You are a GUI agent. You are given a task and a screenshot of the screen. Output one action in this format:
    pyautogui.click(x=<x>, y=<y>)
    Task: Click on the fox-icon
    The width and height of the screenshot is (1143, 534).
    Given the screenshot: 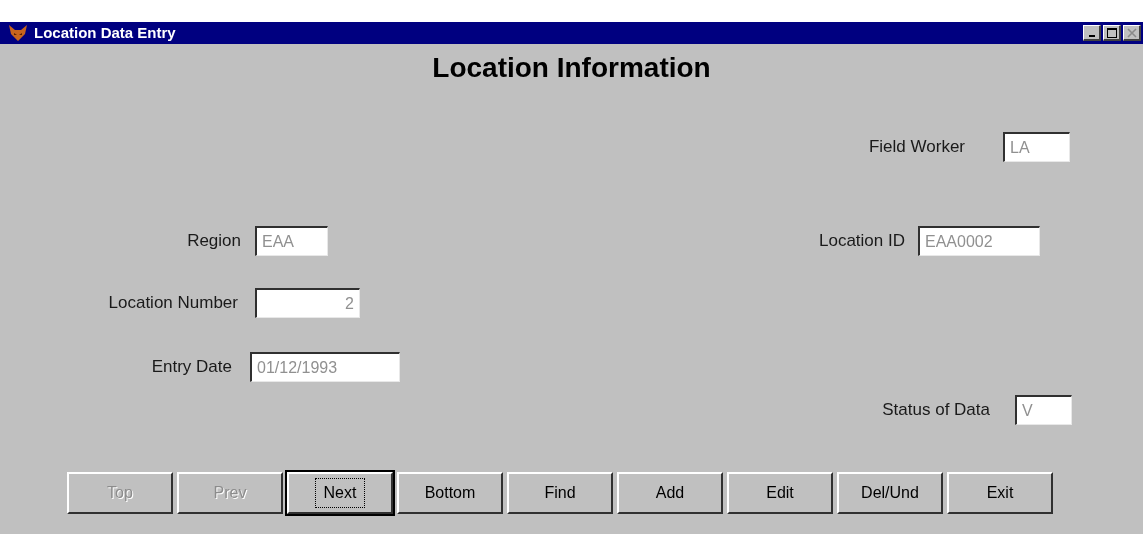 What is the action you would take?
    pyautogui.click(x=18, y=33)
    